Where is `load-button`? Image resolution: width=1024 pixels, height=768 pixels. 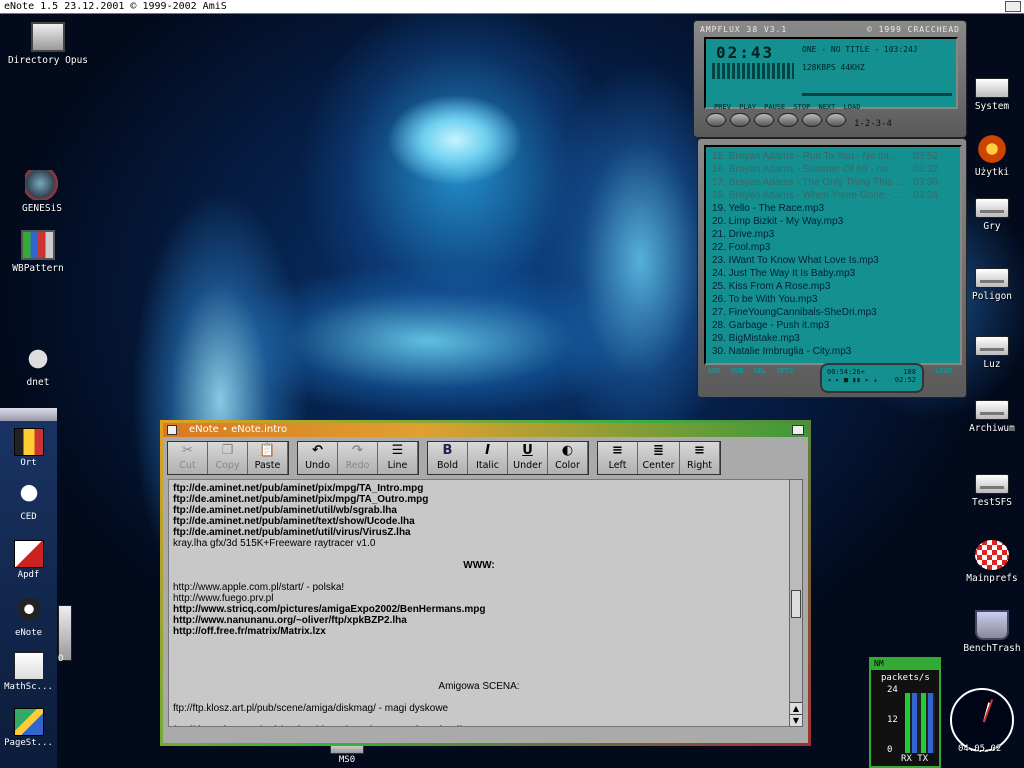
load-button is located at coordinates (836, 120).